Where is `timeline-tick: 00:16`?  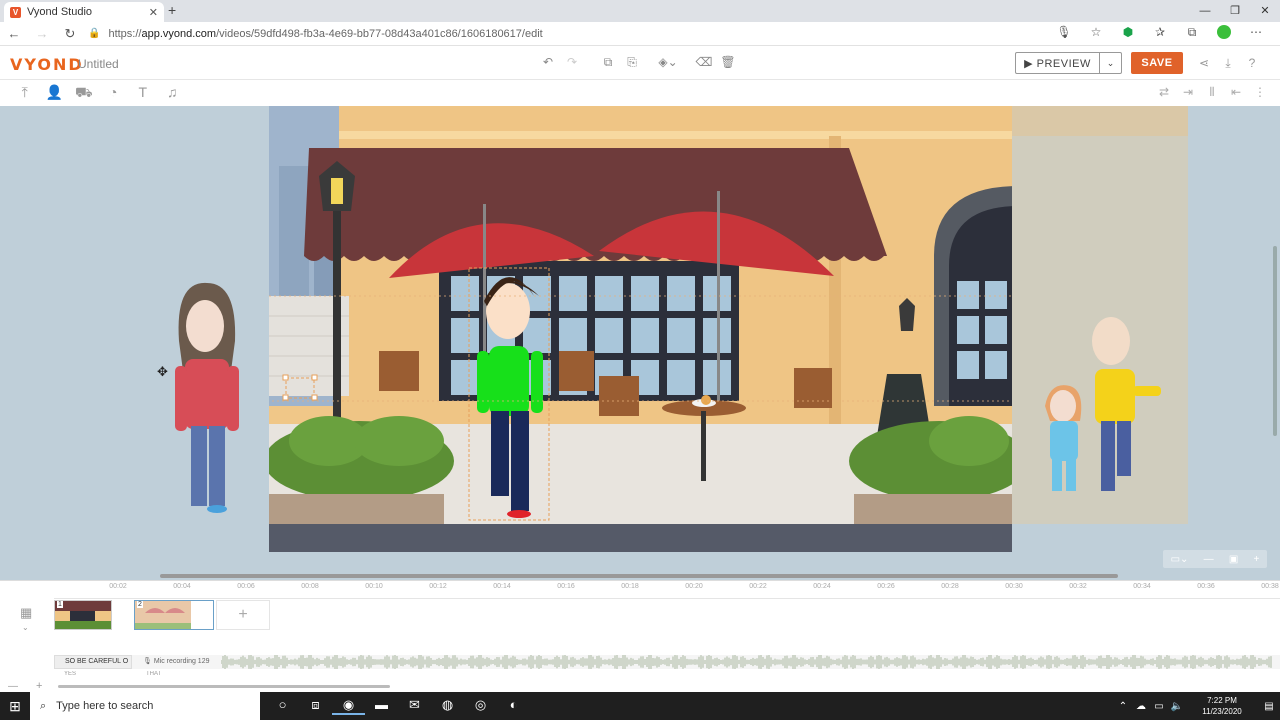 timeline-tick: 00:16 is located at coordinates (566, 586).